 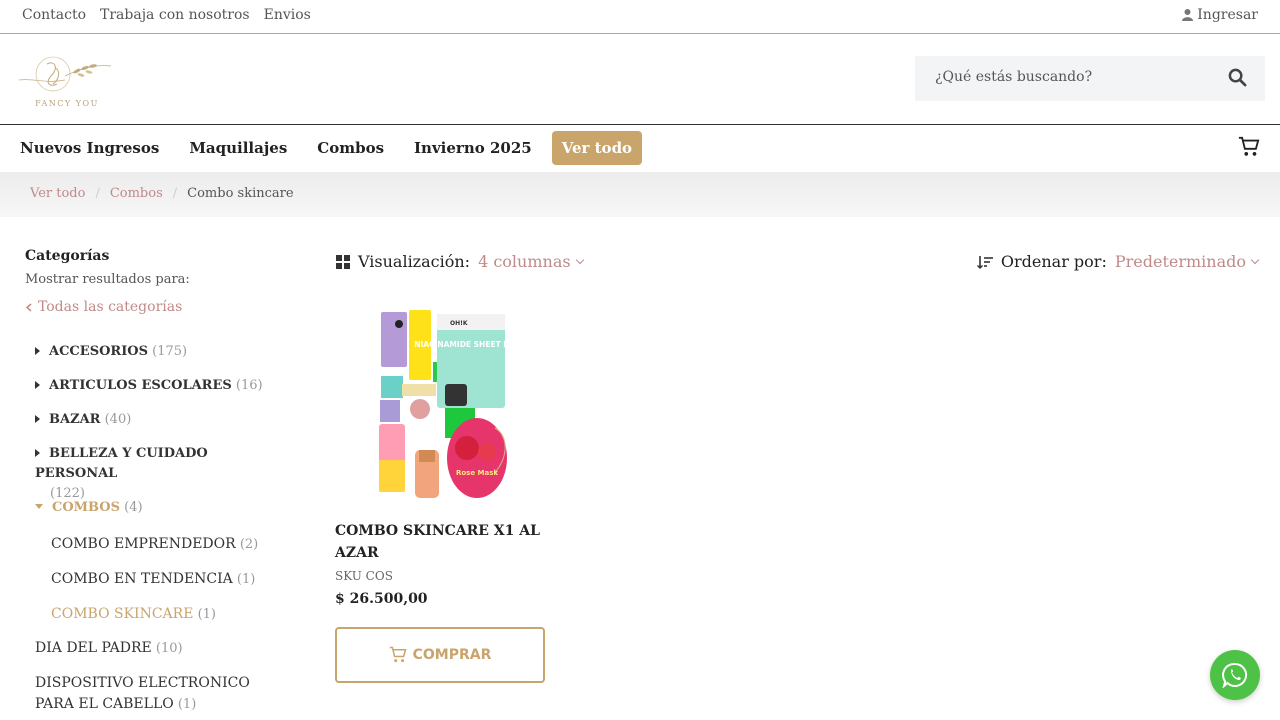 I want to click on logo: FANCY YOU, so click(x=67, y=80).